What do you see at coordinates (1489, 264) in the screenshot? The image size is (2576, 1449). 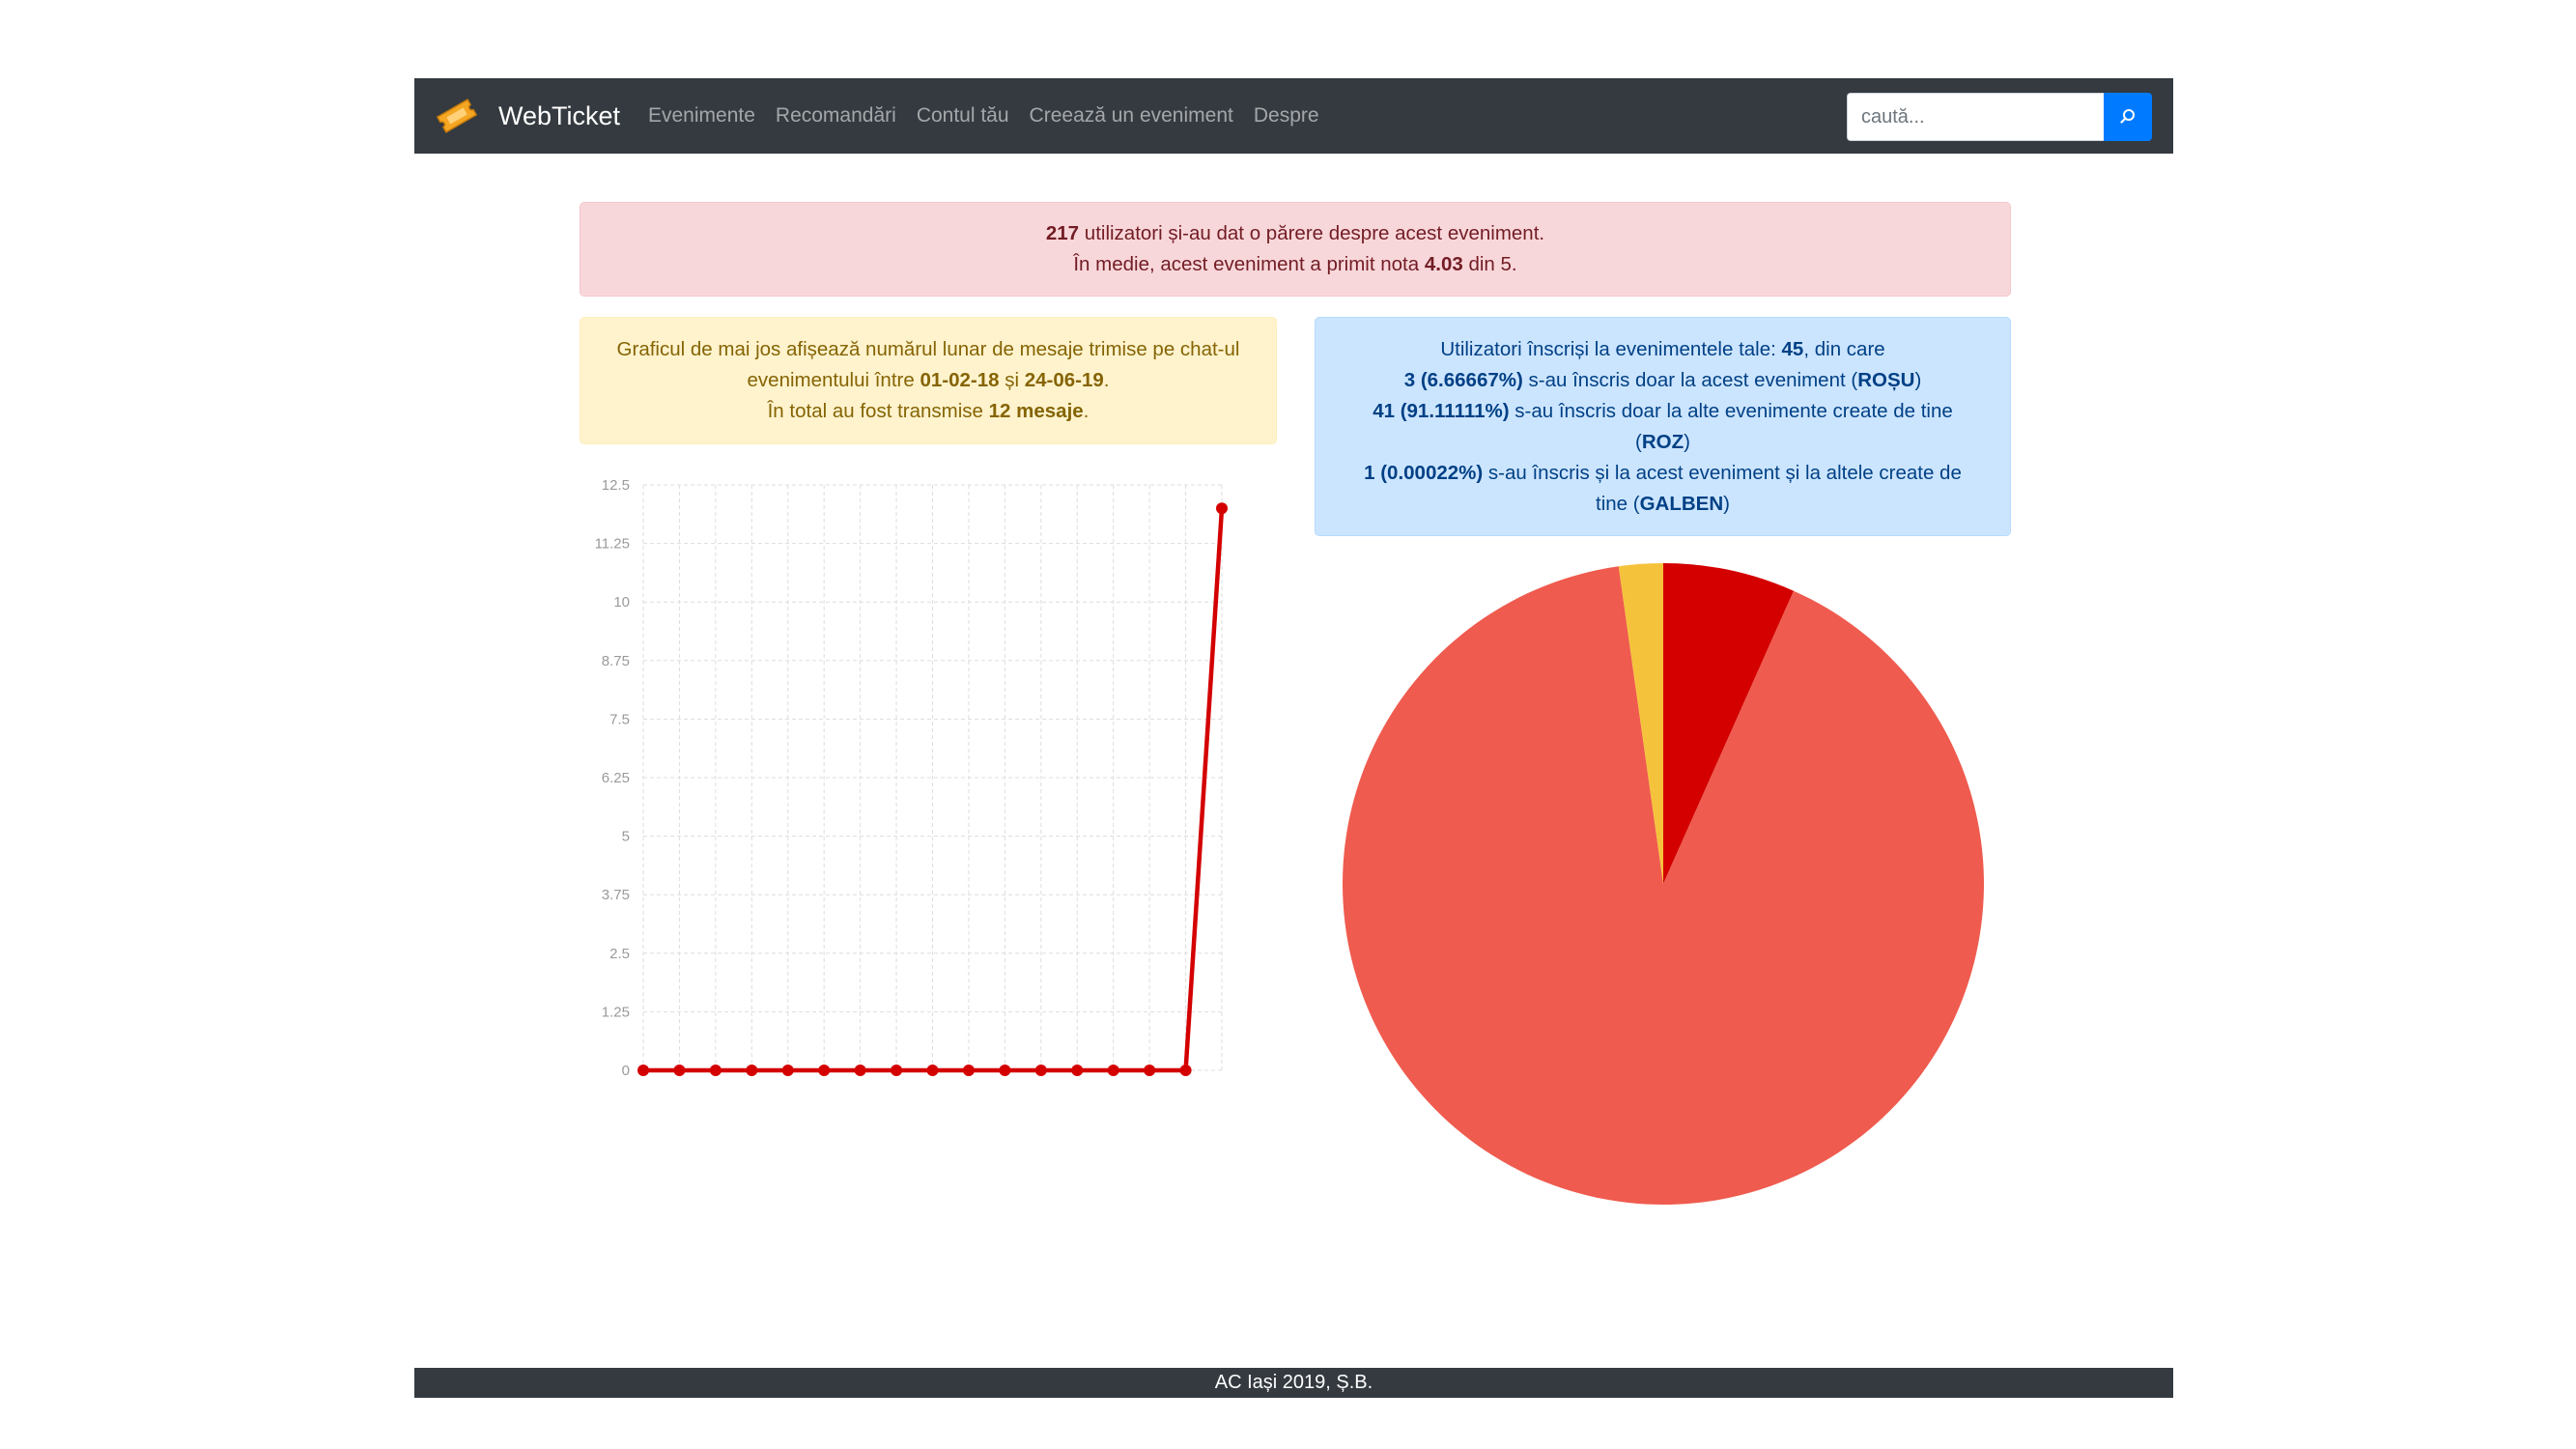 I see `rating-line-2-suffix: din 5.` at bounding box center [1489, 264].